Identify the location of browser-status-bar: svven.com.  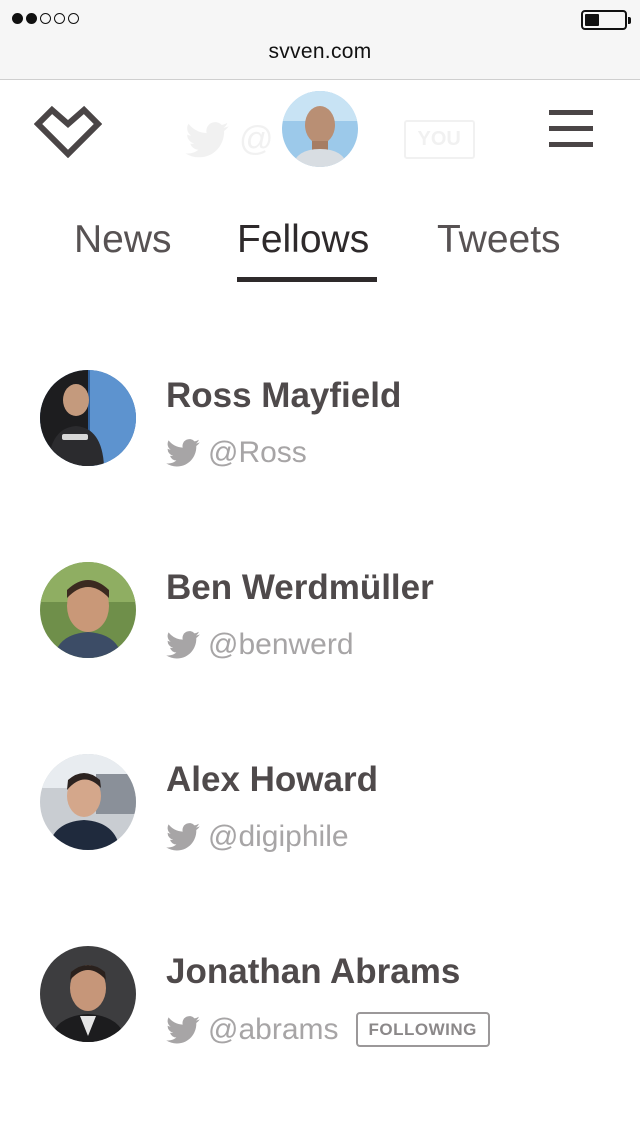
(320, 40).